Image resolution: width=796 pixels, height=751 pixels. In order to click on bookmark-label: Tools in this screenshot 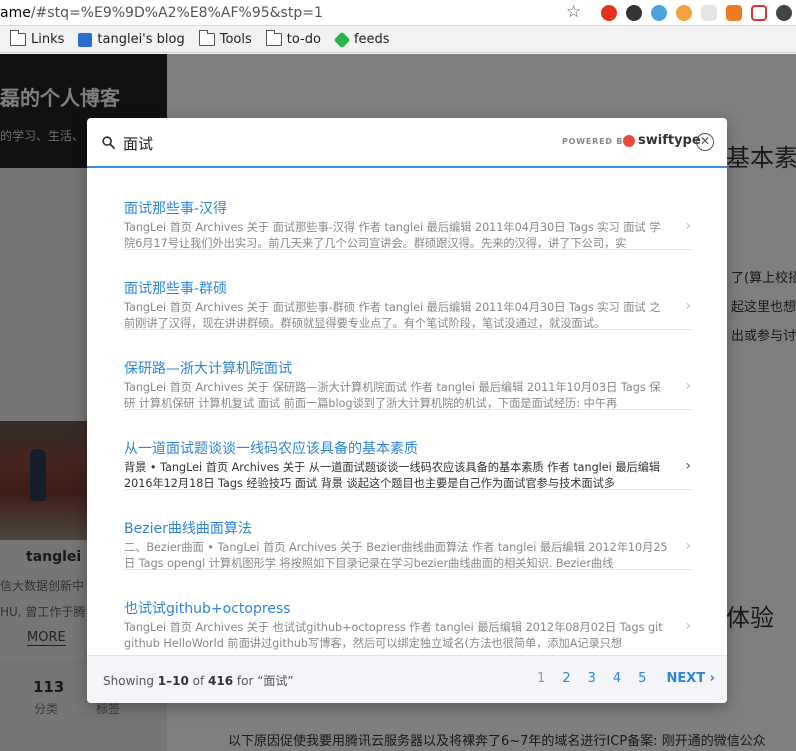, I will do `click(235, 39)`.